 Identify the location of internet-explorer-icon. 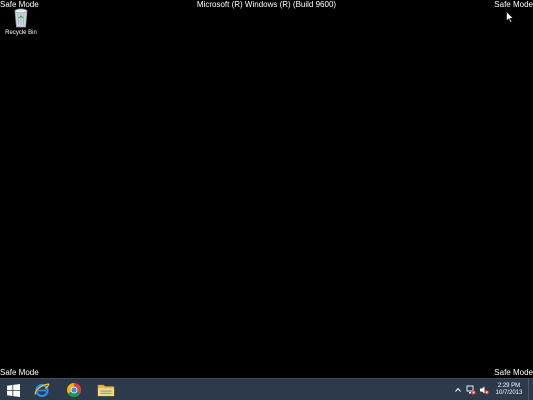
(42, 390).